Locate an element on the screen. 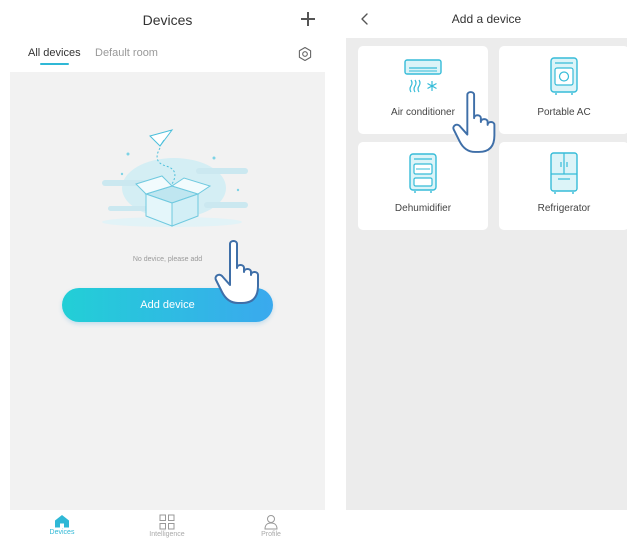 The height and width of the screenshot is (543, 627). dehumidifier-icon is located at coordinates (423, 173).